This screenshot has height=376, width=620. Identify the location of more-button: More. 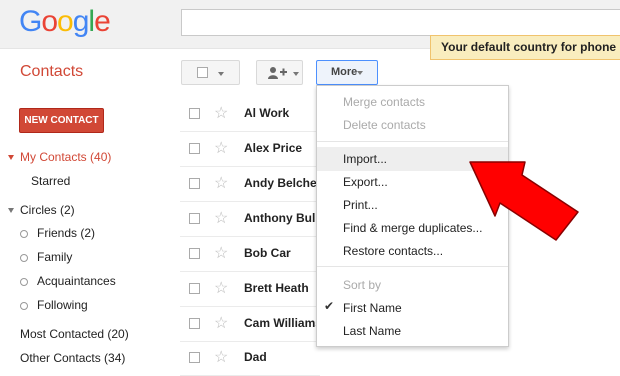
(347, 72).